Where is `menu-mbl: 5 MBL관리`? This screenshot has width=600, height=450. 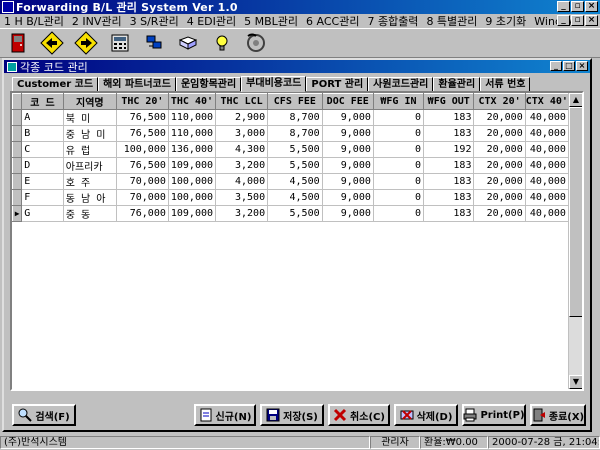
menu-mbl: 5 MBL관리 is located at coordinates (271, 21).